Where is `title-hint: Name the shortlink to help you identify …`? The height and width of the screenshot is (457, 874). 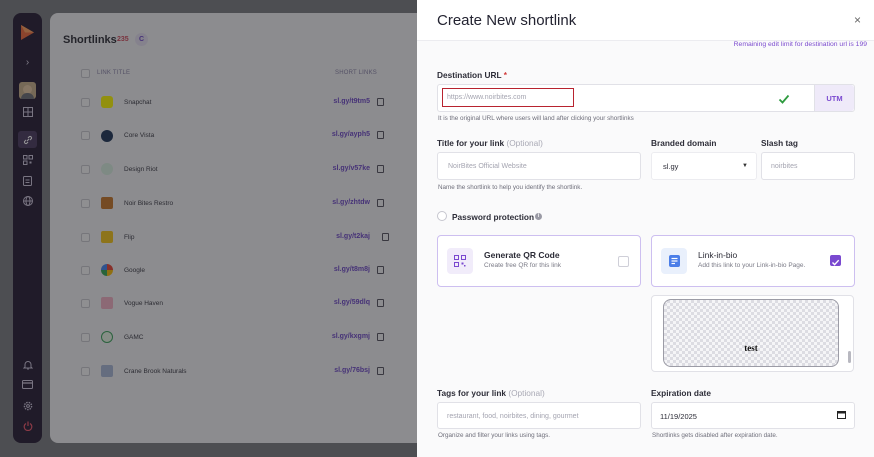 title-hint: Name the shortlink to help you identify … is located at coordinates (510, 187).